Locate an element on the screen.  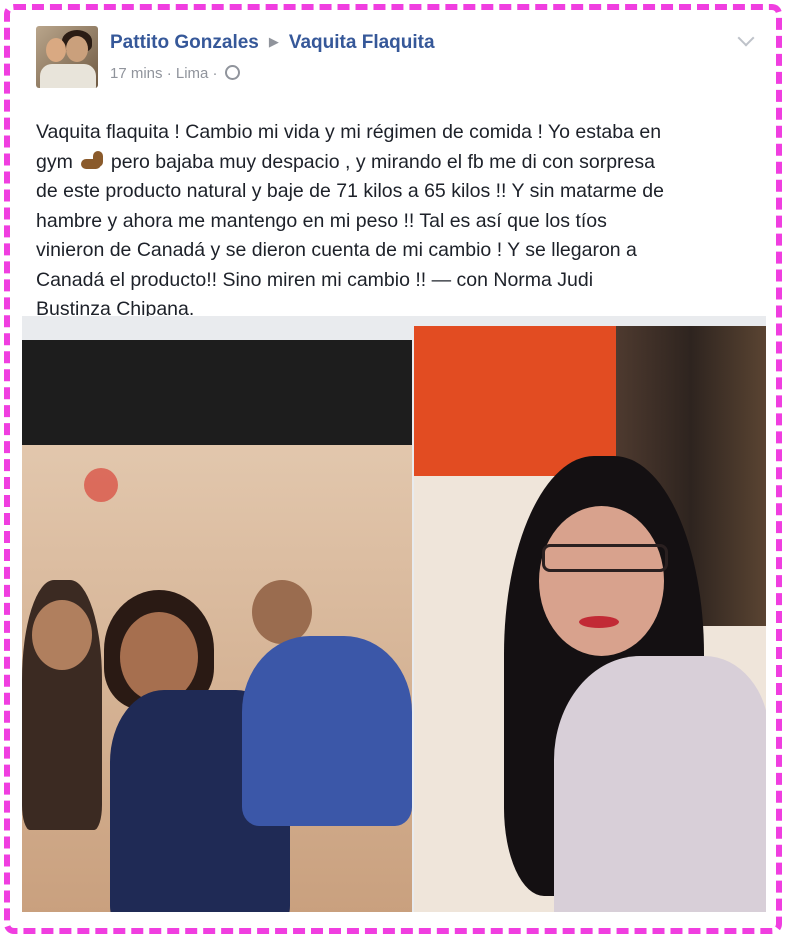
group-name-link: Vaquita Flaquita is located at coordinates (362, 42).